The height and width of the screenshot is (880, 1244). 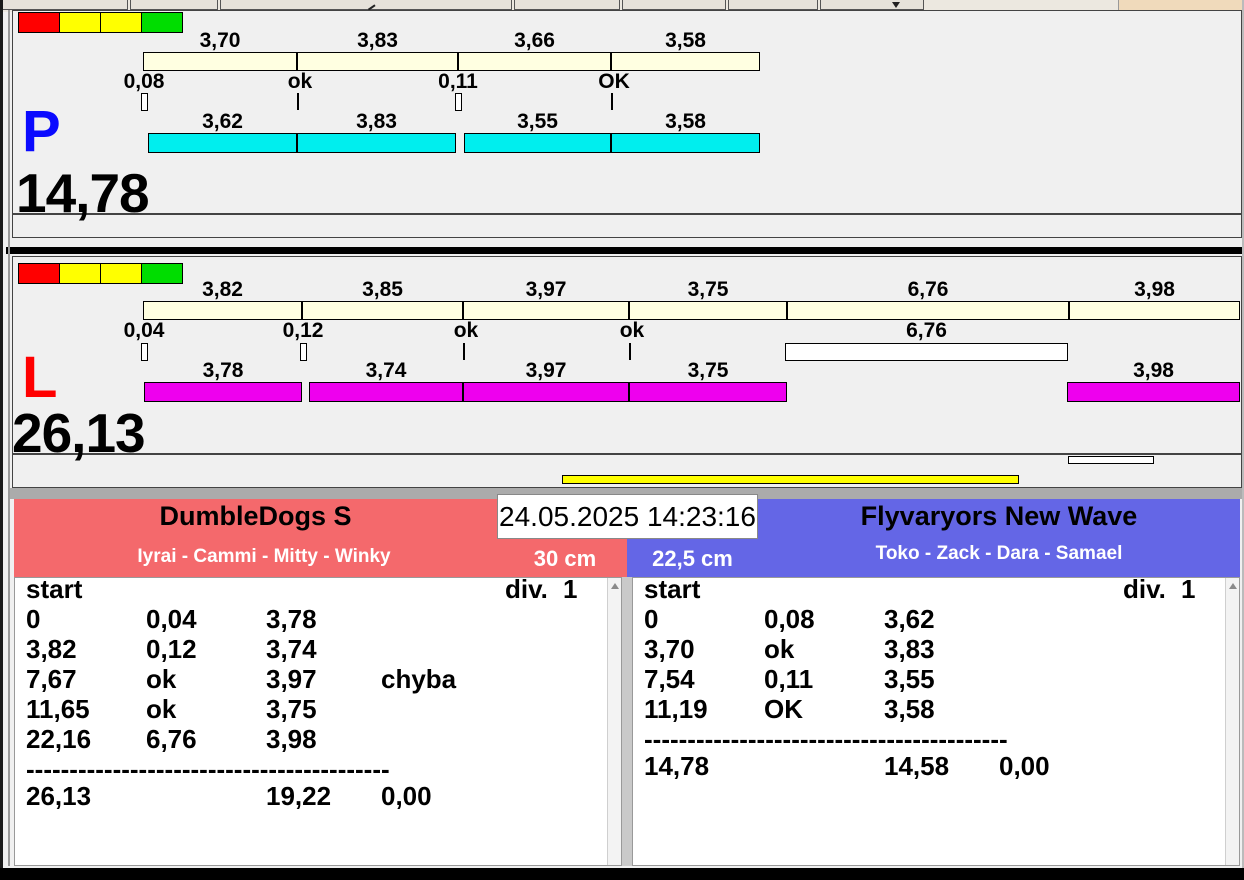 I want to click on table-cell: 3,62, so click(x=909, y=619).